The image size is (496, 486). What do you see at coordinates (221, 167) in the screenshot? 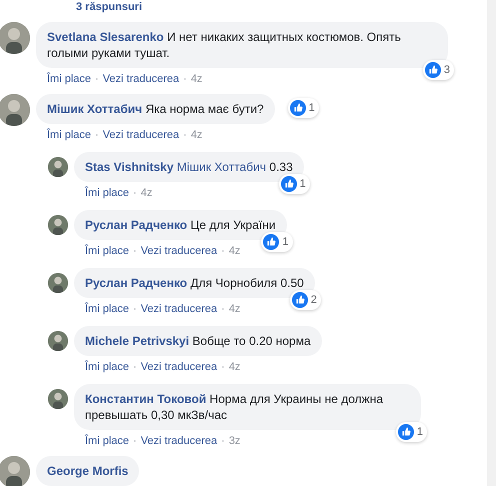
I see `mention-link: Мішик Хоттабич` at bounding box center [221, 167].